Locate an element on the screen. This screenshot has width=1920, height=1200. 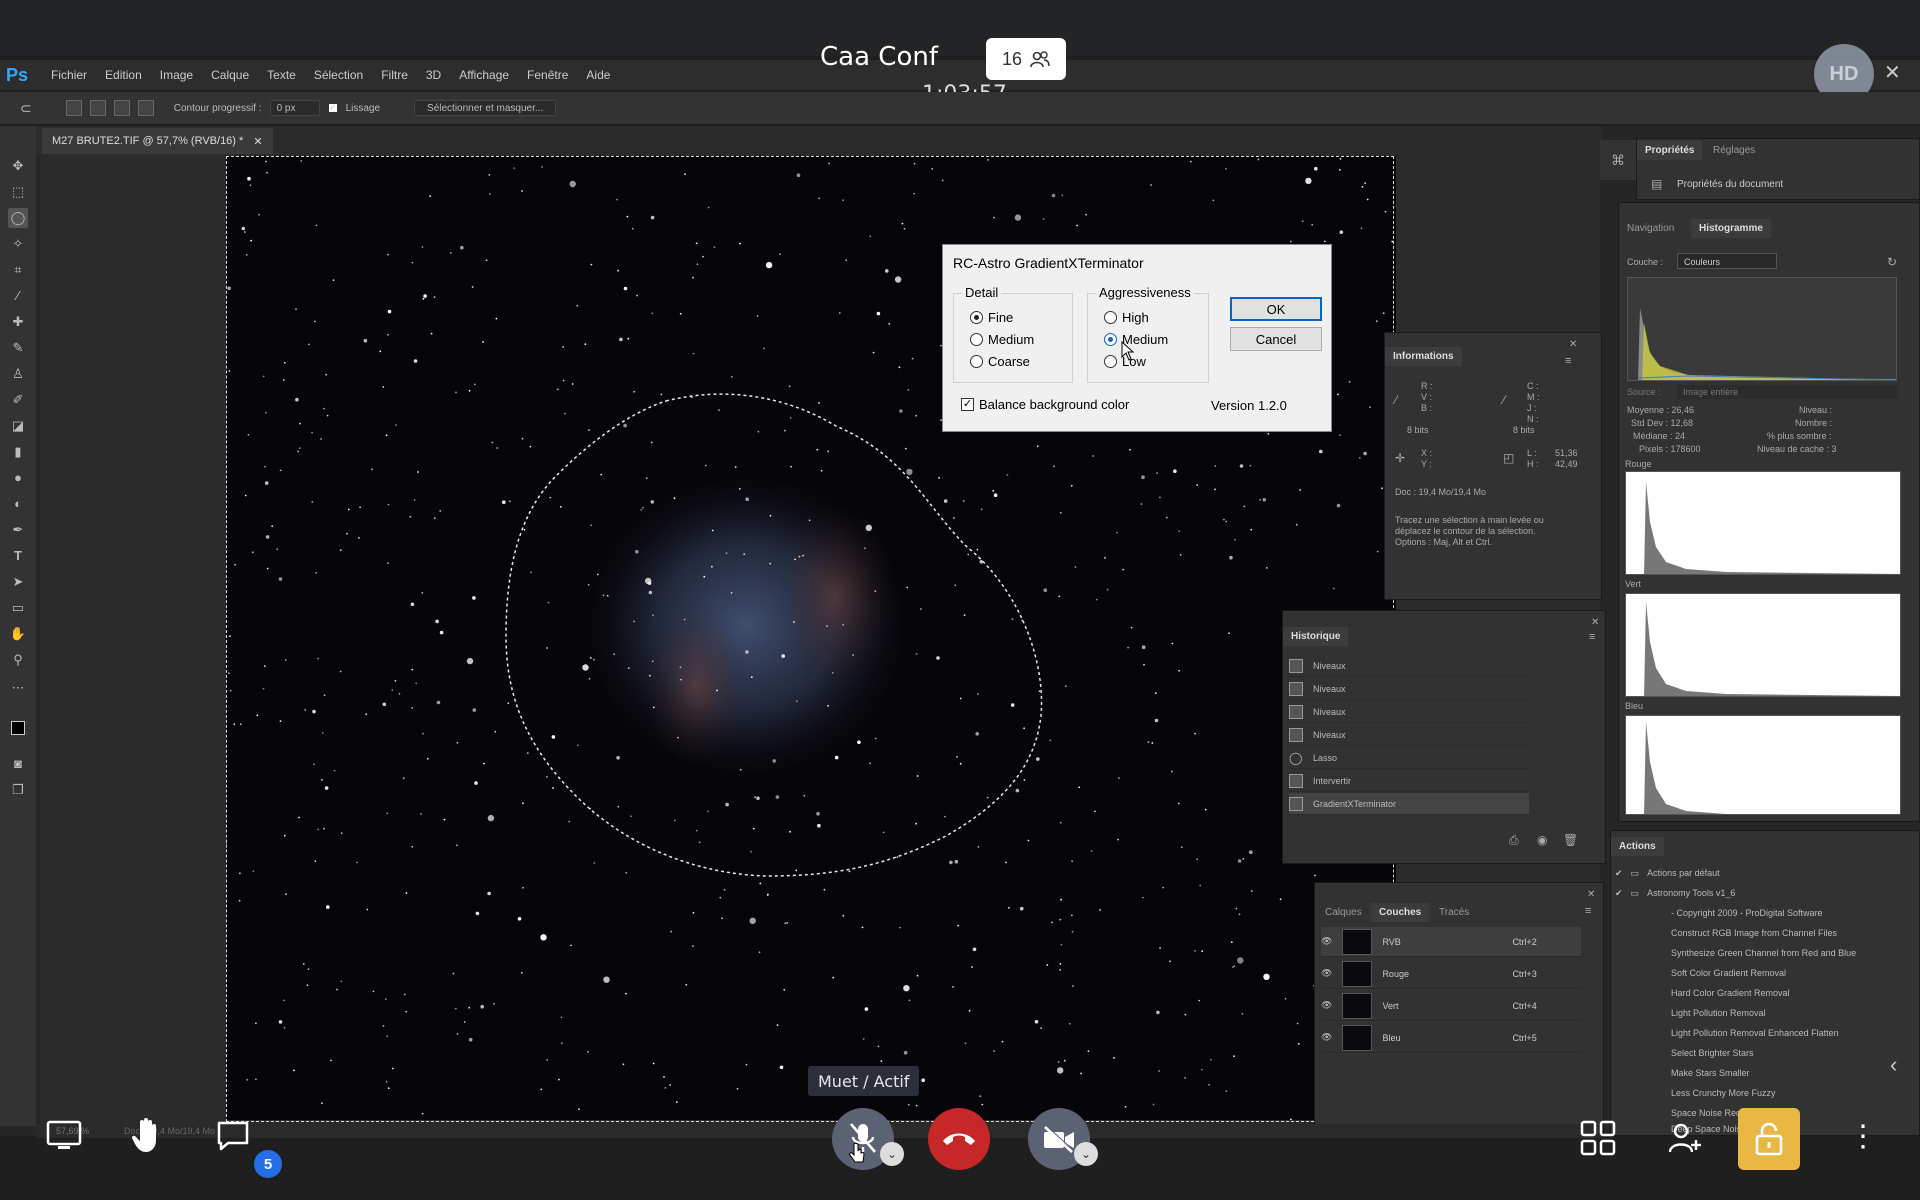
screen-share-icon is located at coordinates (64, 1137).